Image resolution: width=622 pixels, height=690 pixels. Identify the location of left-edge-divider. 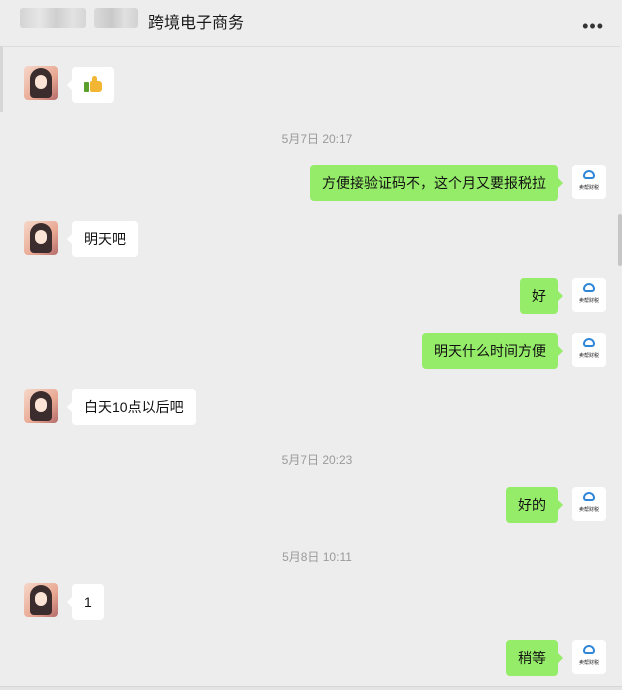
(1, 79).